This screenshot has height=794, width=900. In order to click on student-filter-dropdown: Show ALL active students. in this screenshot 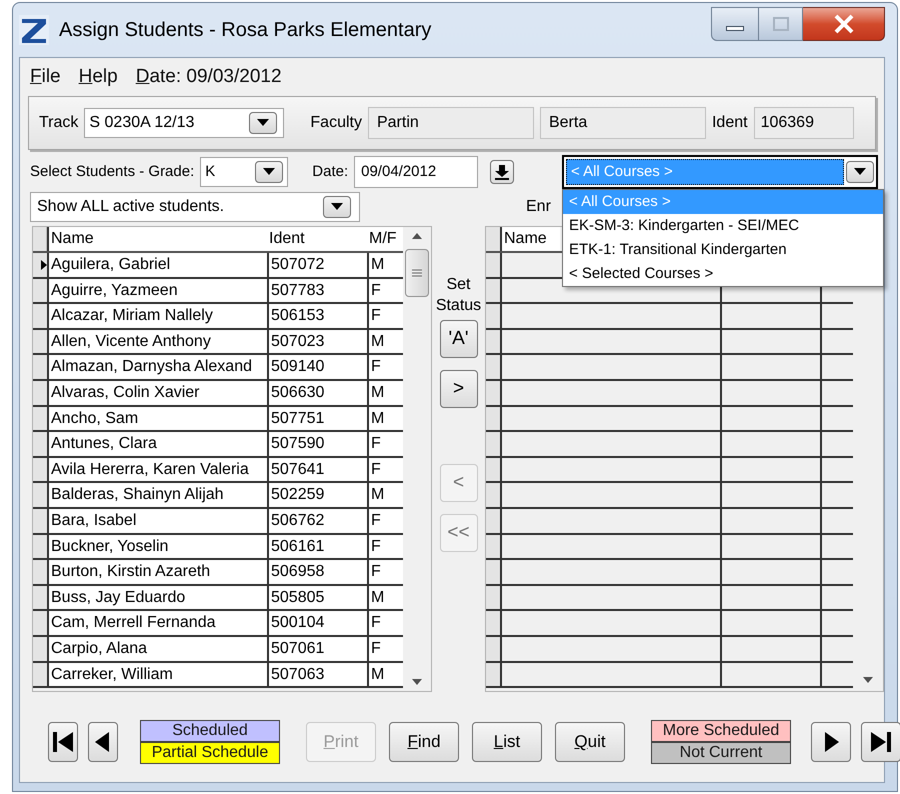, I will do `click(195, 207)`.